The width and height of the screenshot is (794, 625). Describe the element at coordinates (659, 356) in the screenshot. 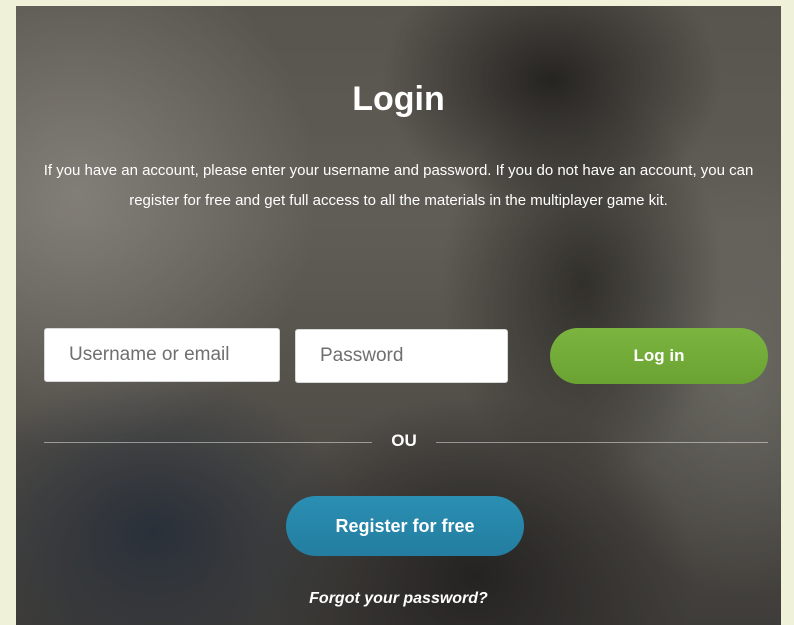

I see `login-button: Log in` at that location.